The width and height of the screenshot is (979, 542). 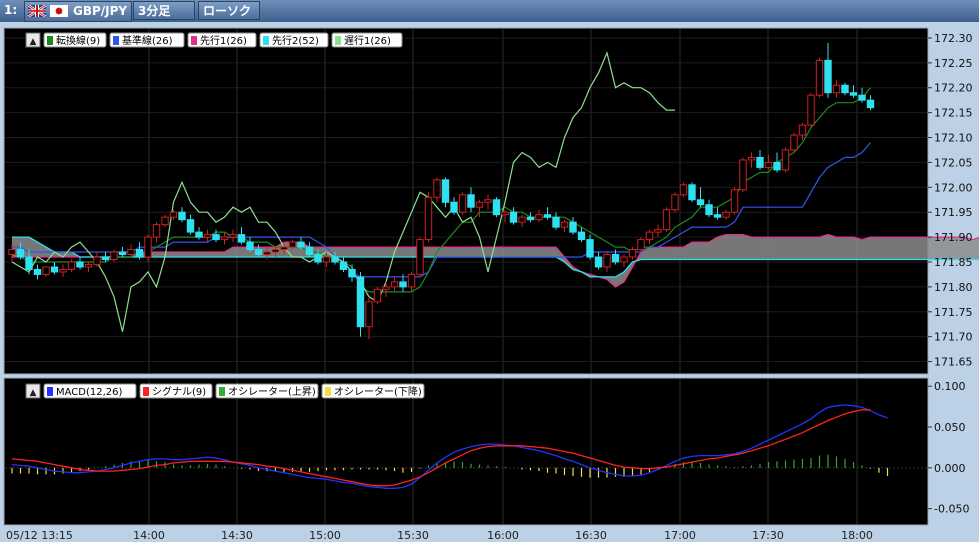 I want to click on time-axis-label: 17:00, so click(x=680, y=535).